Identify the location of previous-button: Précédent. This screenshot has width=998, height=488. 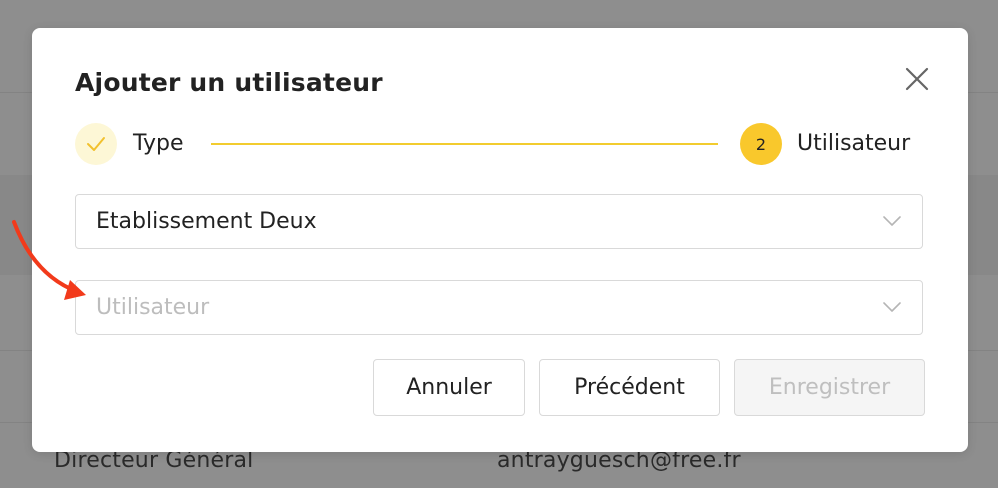
(629, 387).